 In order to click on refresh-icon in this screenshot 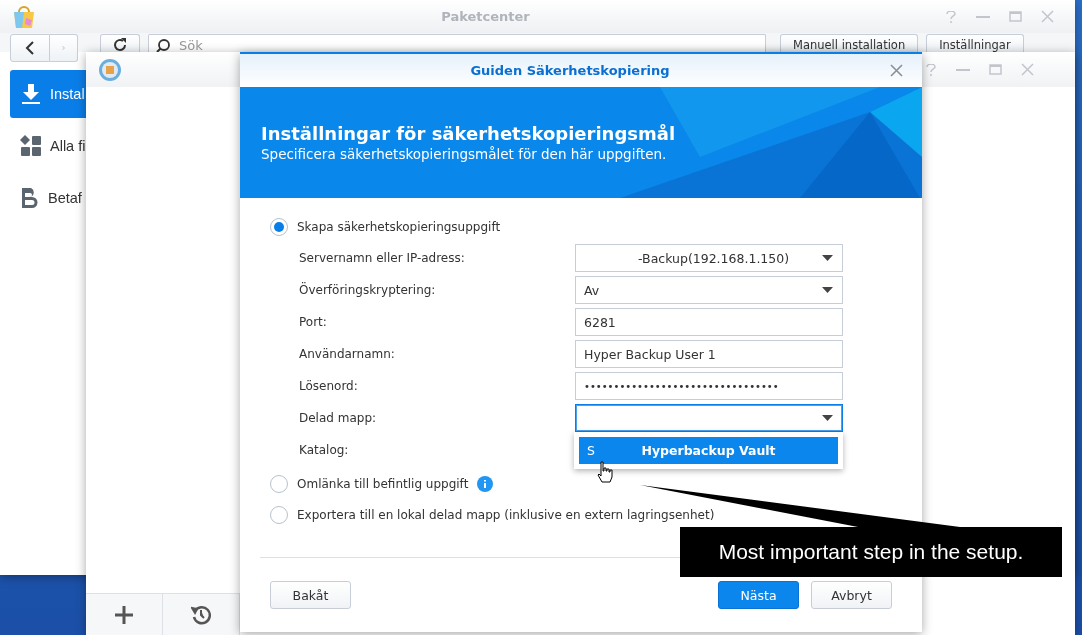, I will do `click(120, 45)`.